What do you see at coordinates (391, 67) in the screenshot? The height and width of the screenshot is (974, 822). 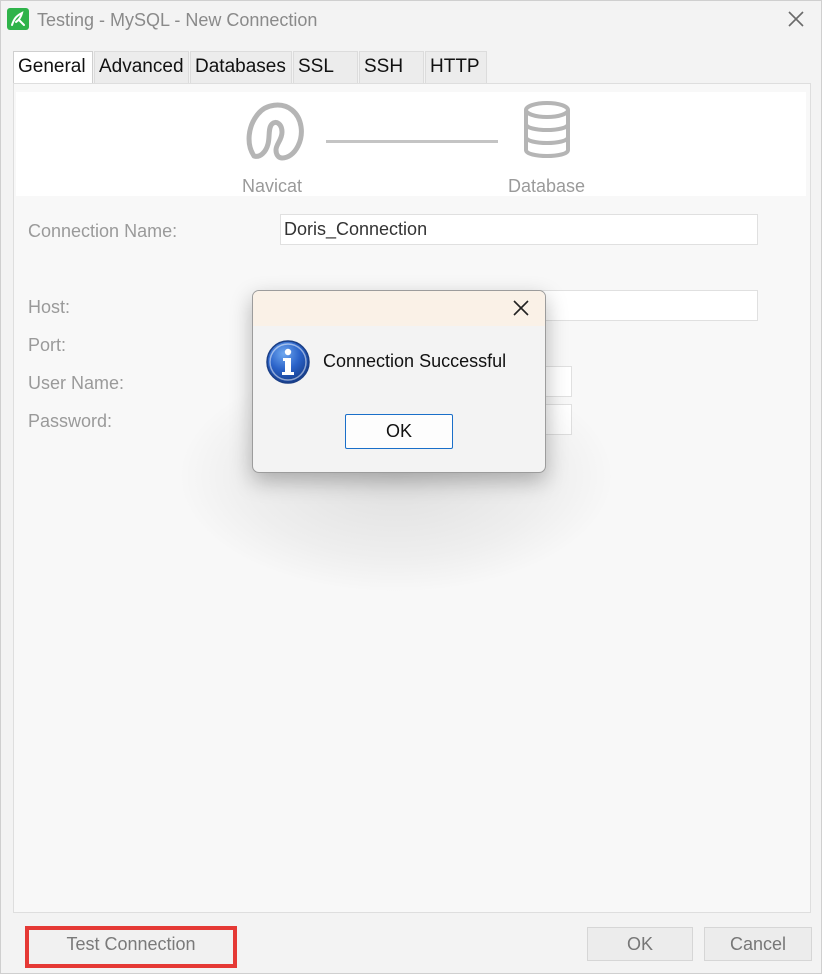 I see `tab-ssh: SSH` at bounding box center [391, 67].